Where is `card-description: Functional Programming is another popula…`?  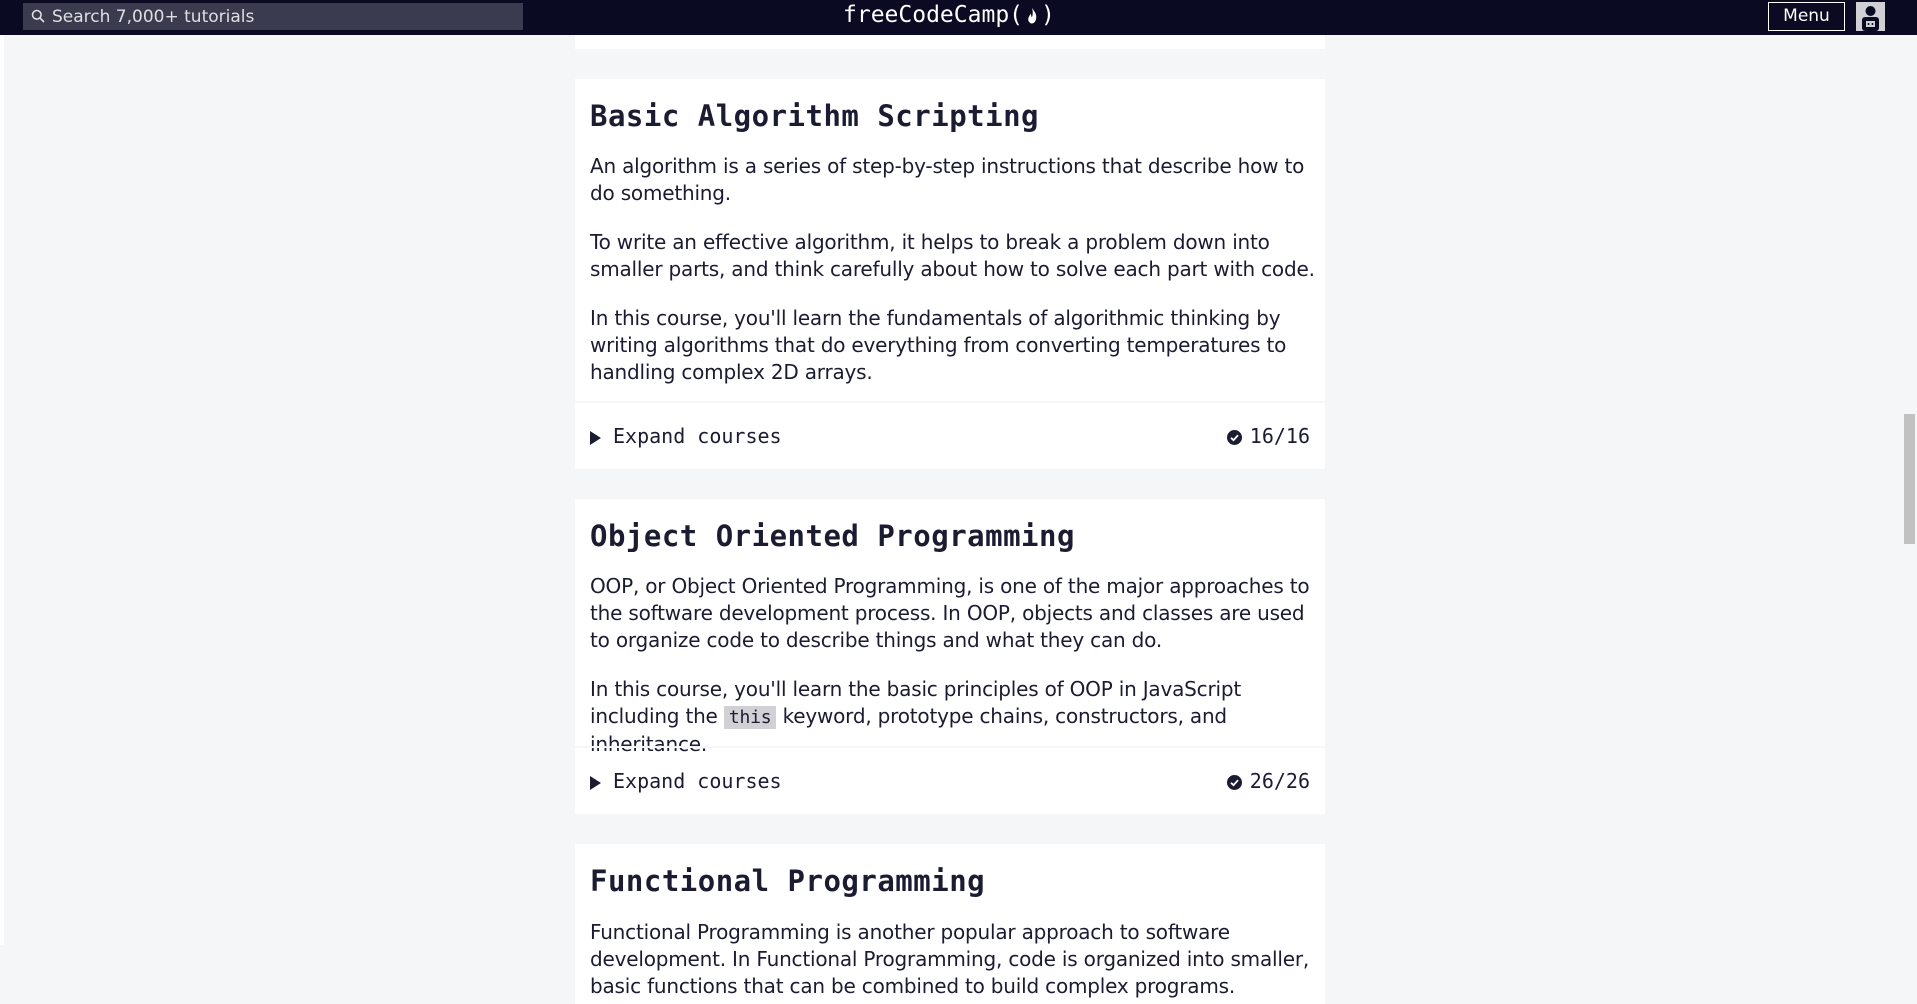 card-description: Functional Programming is another popula… is located at coordinates (950, 959).